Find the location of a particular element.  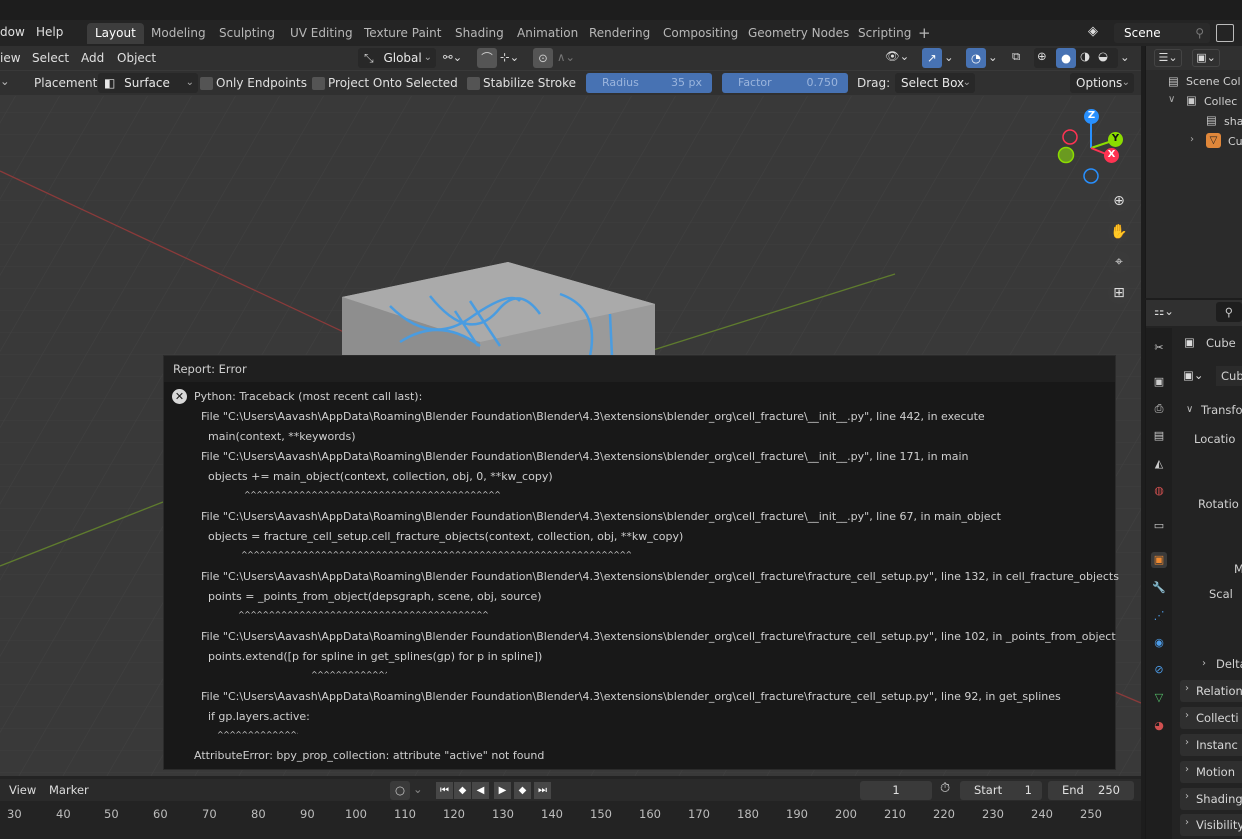

instancing-section: › Instanc is located at coordinates (1211, 745).